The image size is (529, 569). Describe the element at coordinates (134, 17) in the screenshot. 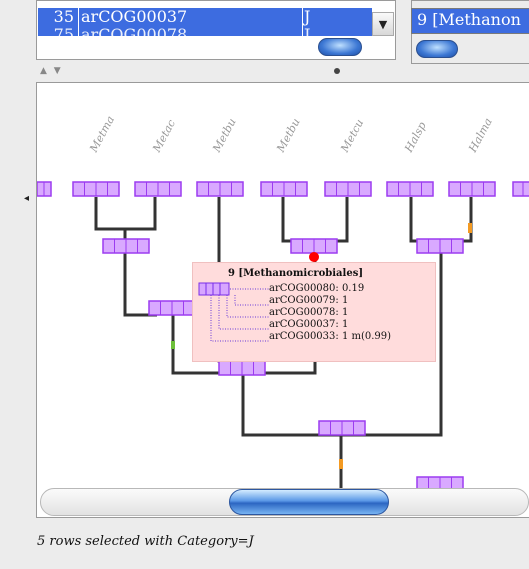

I see `row-arcog-name: arCOG00037` at that location.